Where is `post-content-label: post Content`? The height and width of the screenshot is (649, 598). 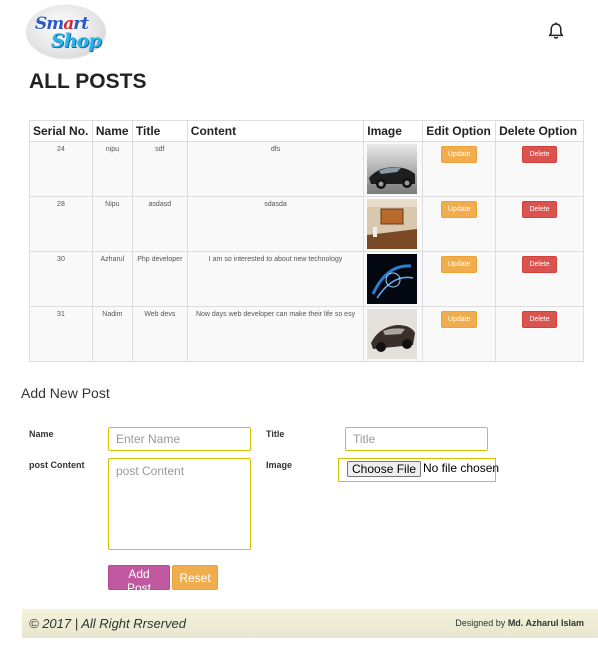
post-content-label: post Content is located at coordinates (57, 465).